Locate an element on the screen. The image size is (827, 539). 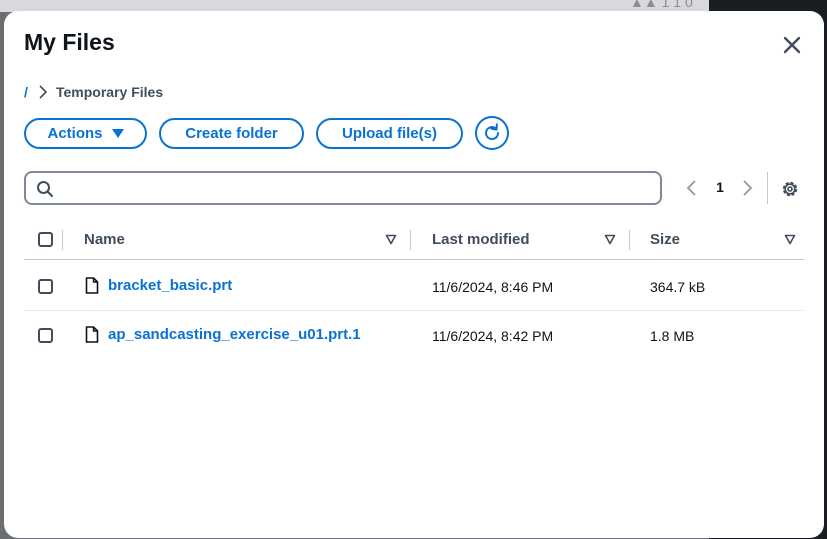
create-folder-button: Create folder is located at coordinates (231, 133).